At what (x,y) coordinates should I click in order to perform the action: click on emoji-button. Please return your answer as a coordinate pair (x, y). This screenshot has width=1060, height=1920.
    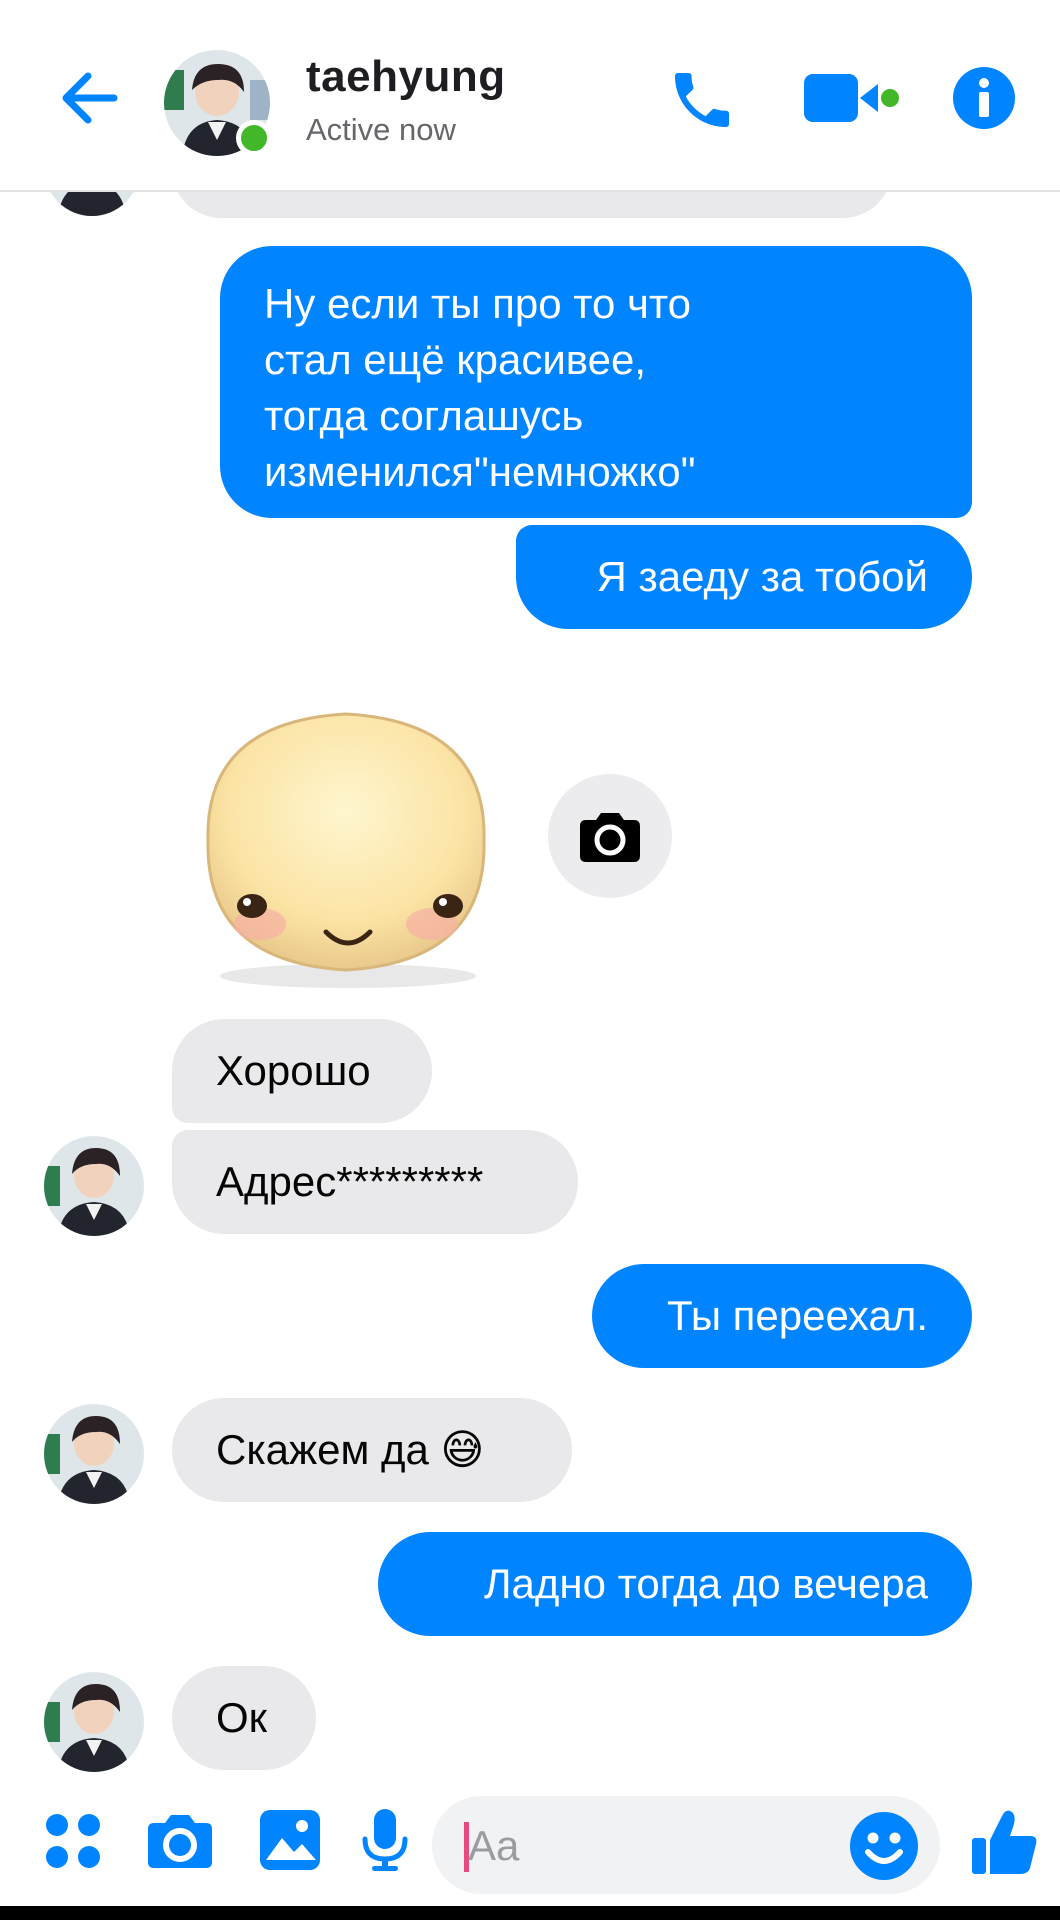
    Looking at the image, I should click on (884, 1846).